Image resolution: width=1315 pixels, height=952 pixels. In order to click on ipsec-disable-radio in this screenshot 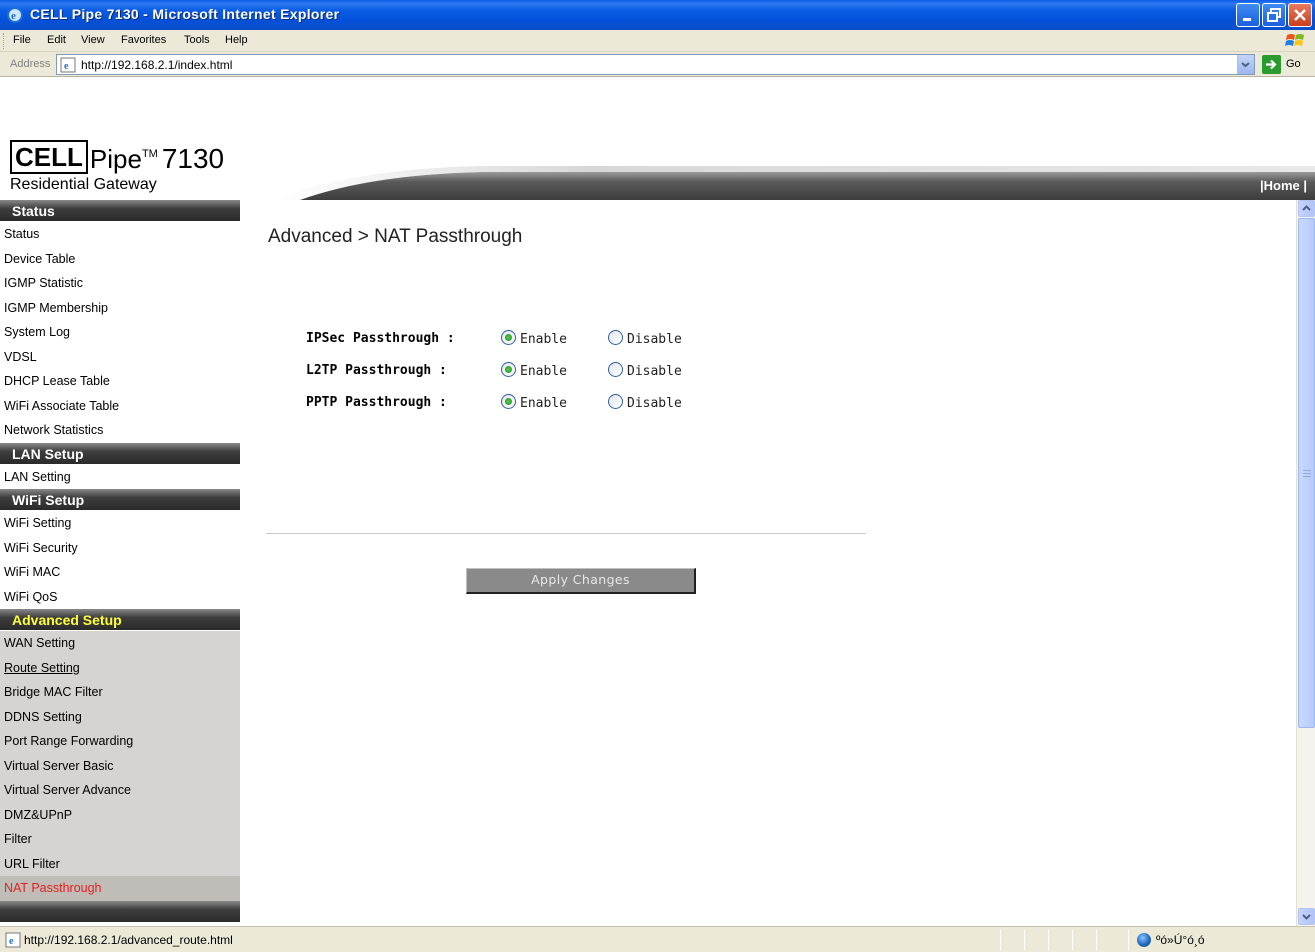, I will do `click(615, 337)`.